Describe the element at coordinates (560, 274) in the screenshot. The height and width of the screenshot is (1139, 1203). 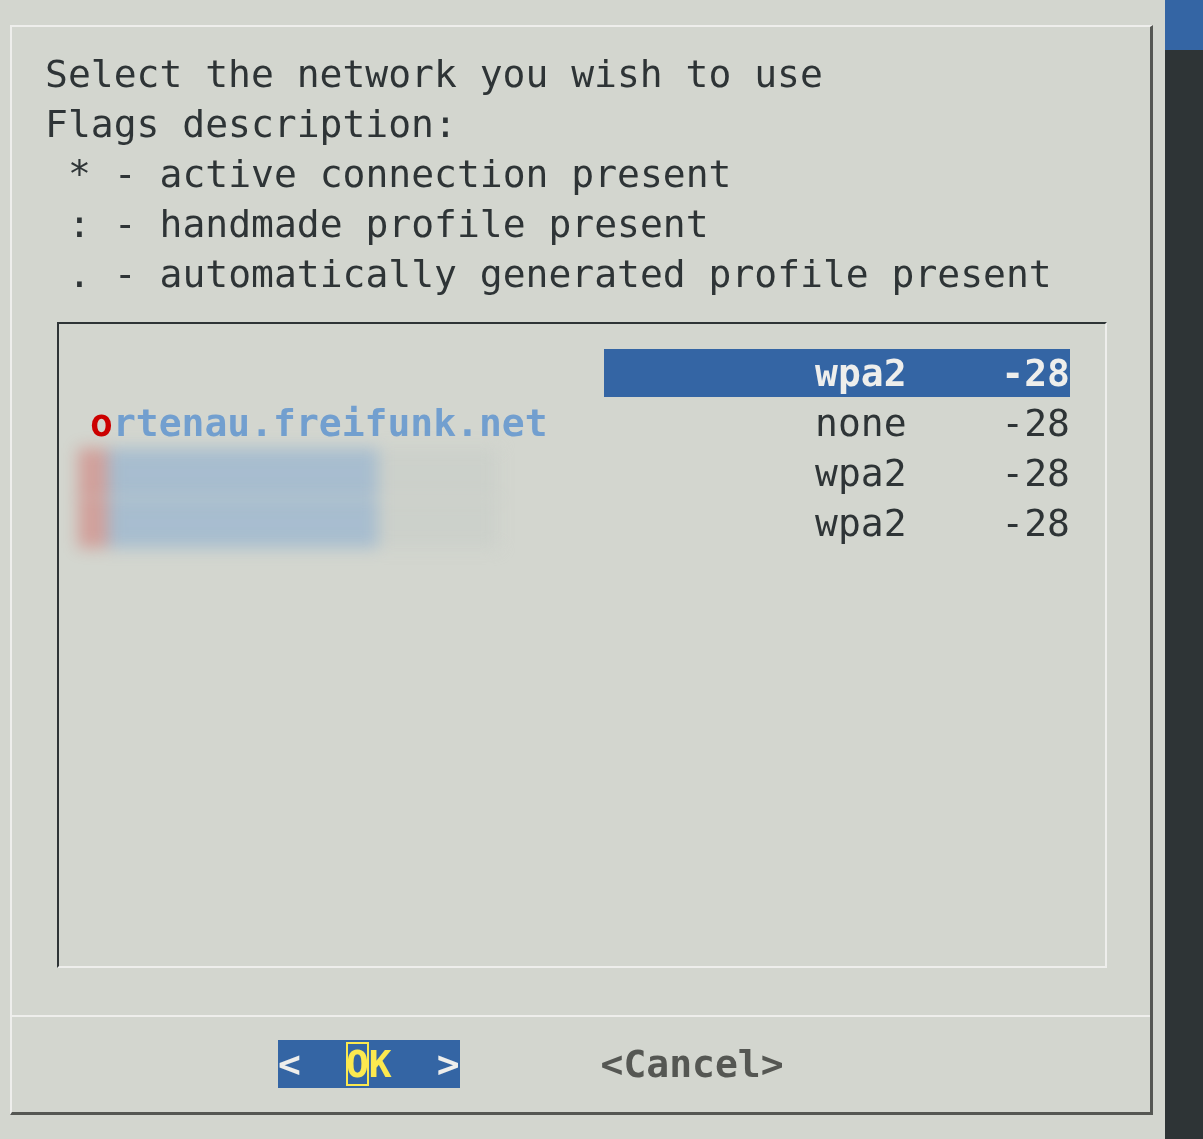
I see `legend-line: . - automatically generated profile present` at that location.